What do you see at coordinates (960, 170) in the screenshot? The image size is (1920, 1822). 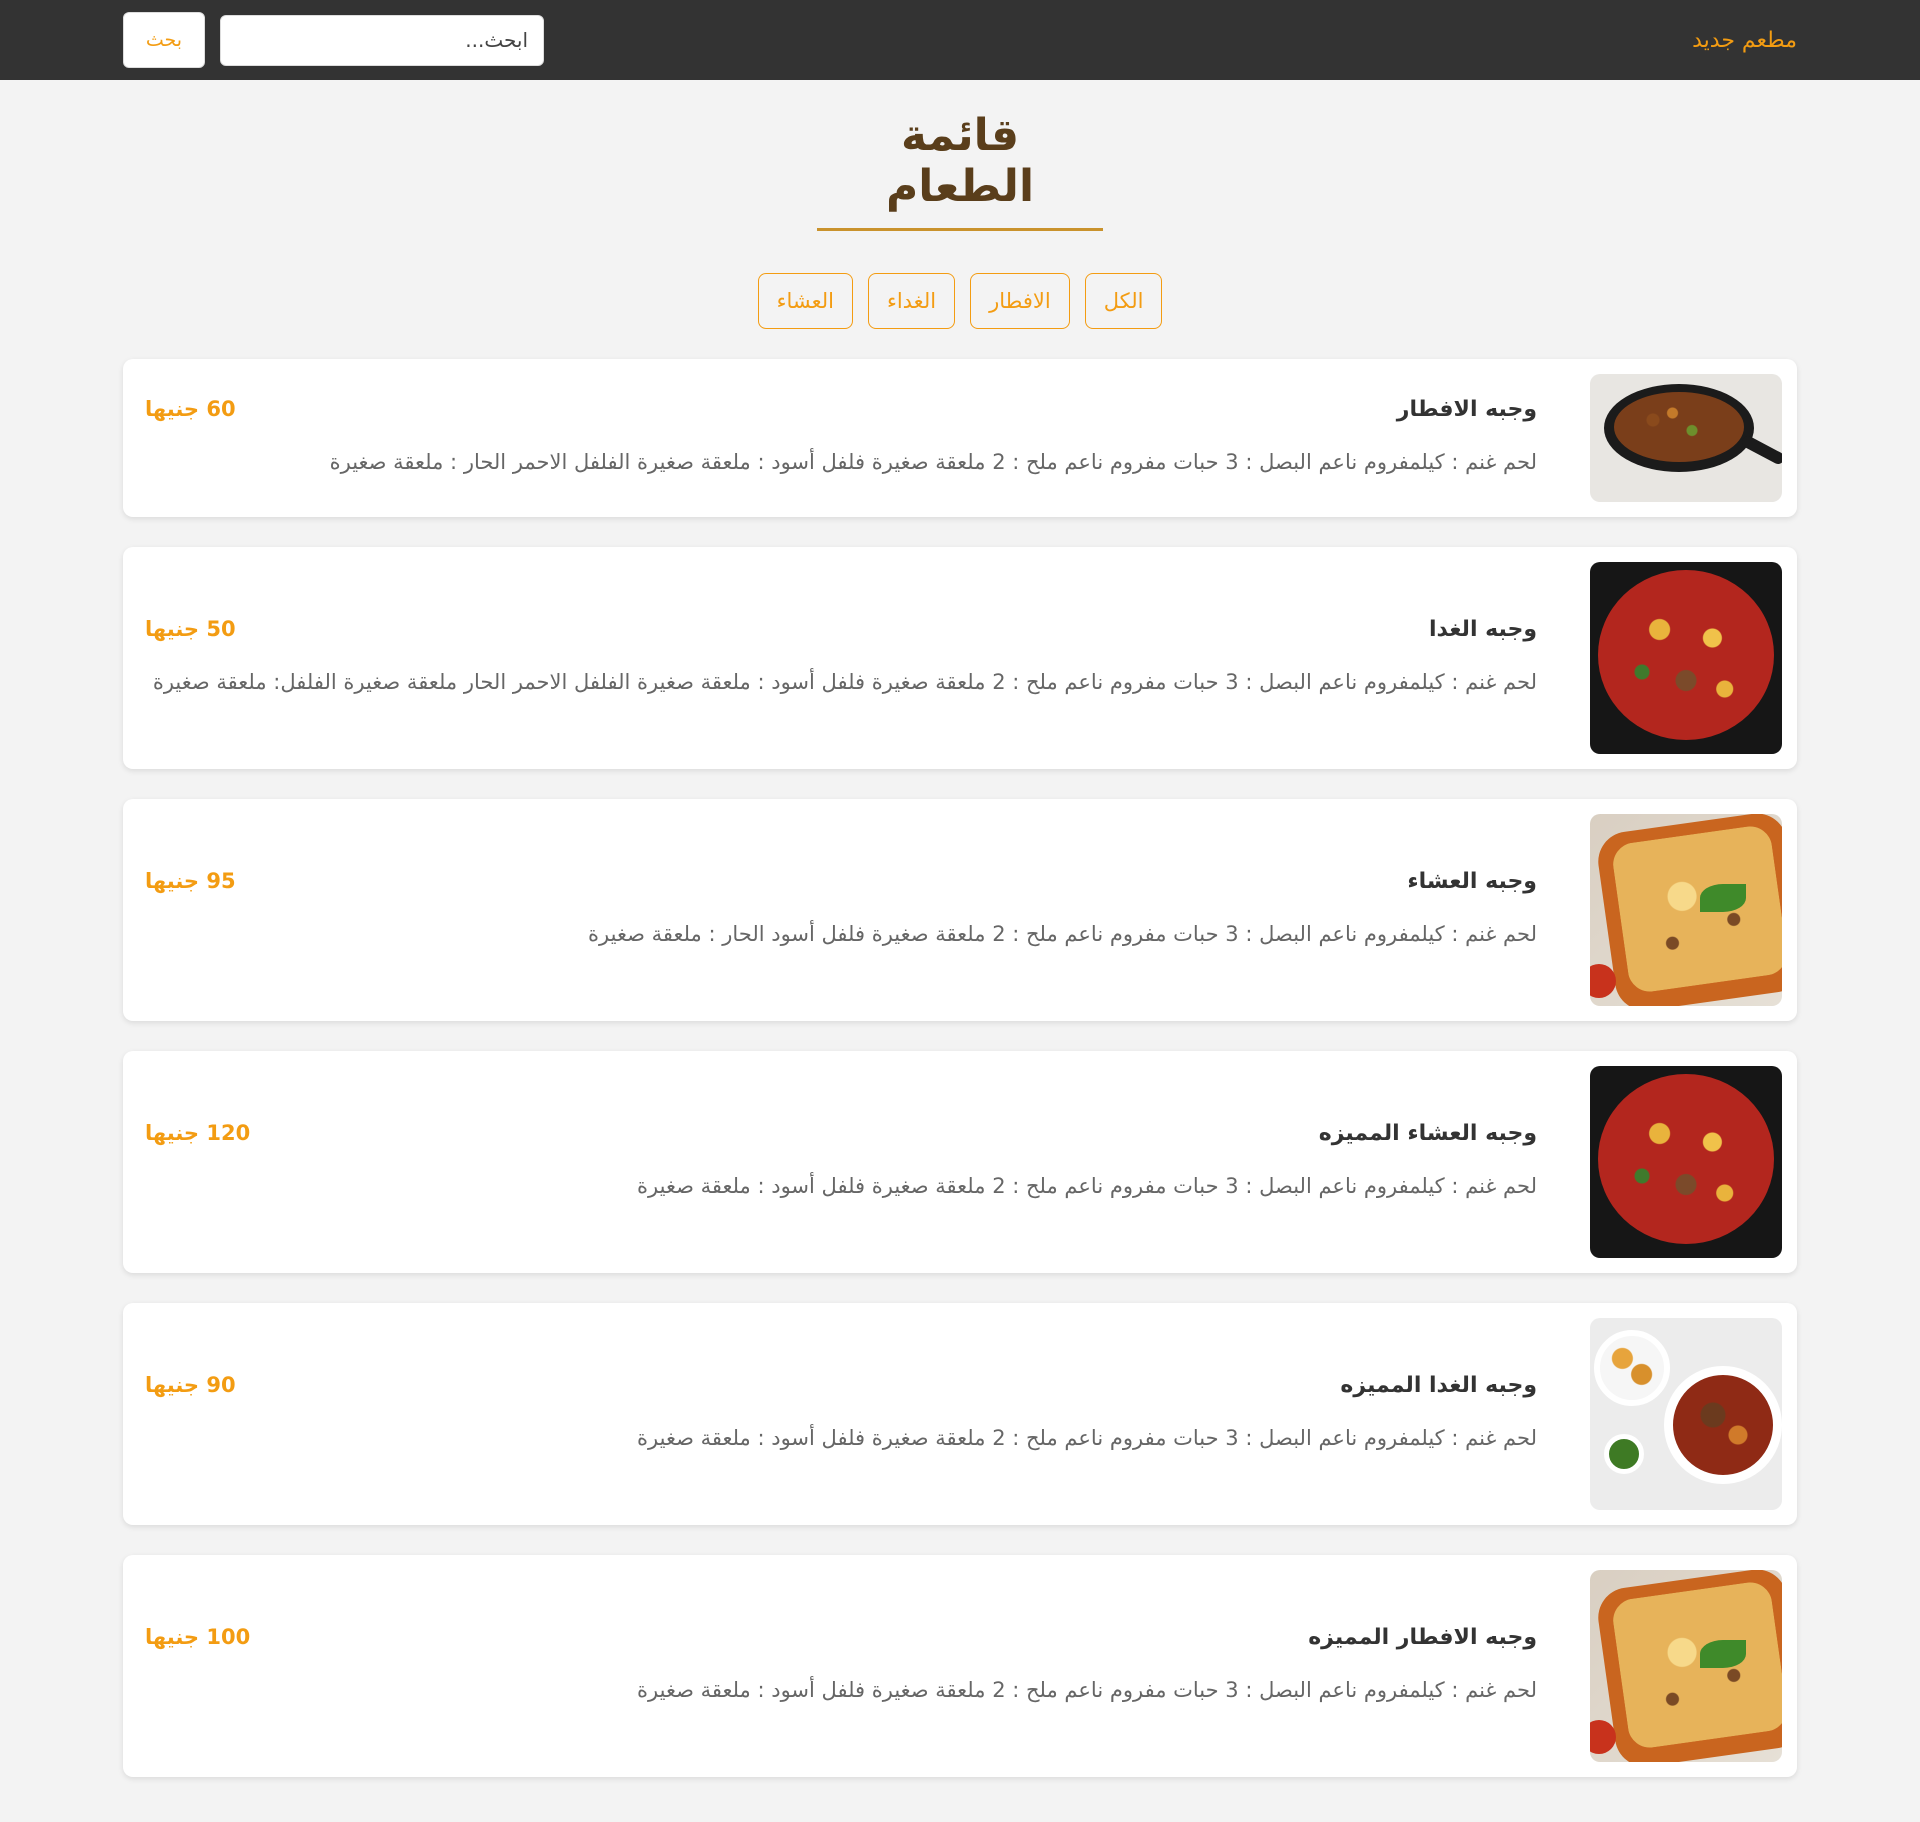 I see `page-title: قائمة الطعام` at bounding box center [960, 170].